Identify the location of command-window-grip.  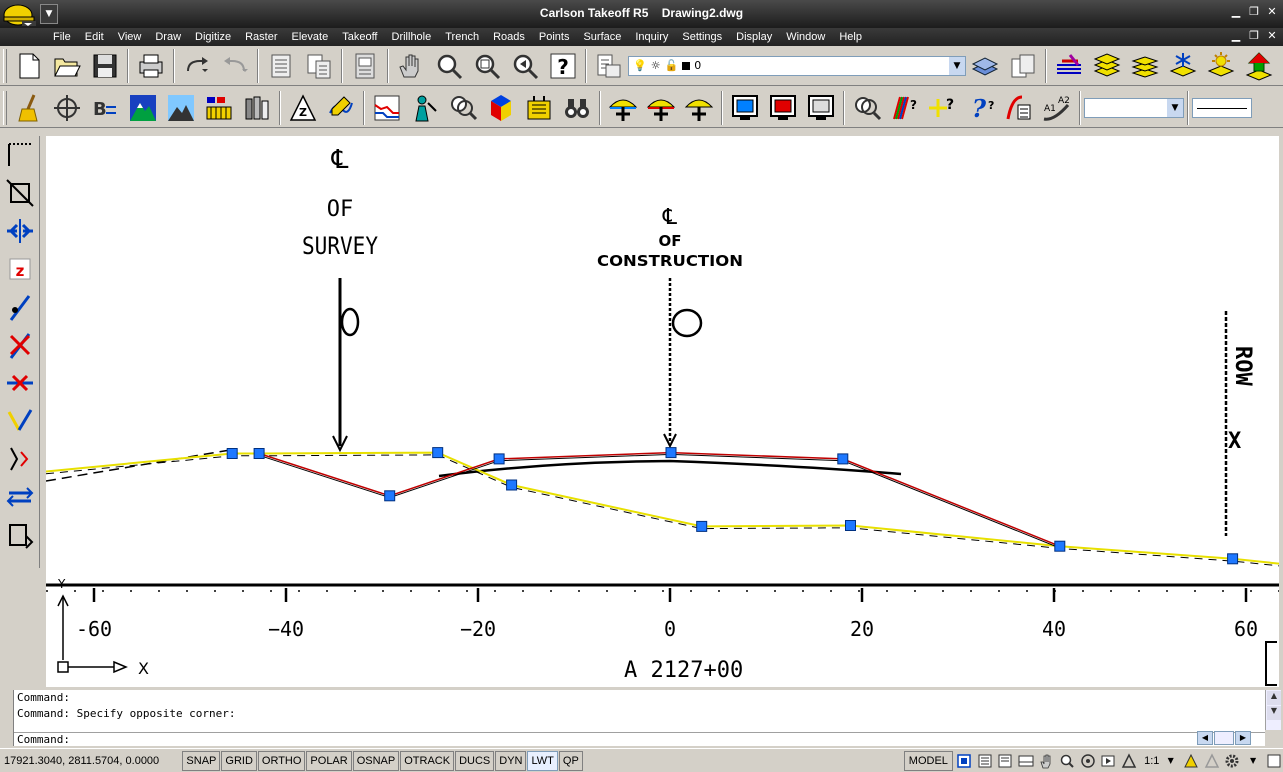
(7, 718).